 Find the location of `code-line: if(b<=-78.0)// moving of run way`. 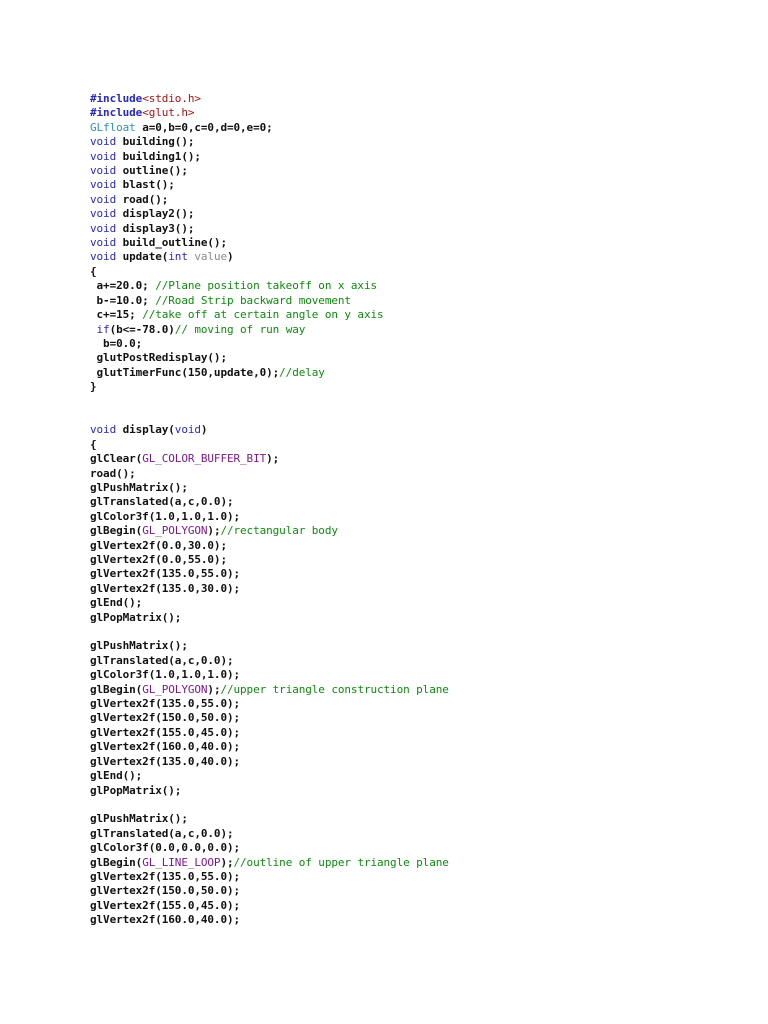

code-line: if(b<=-78.0)// moving of run way is located at coordinates (269, 330).